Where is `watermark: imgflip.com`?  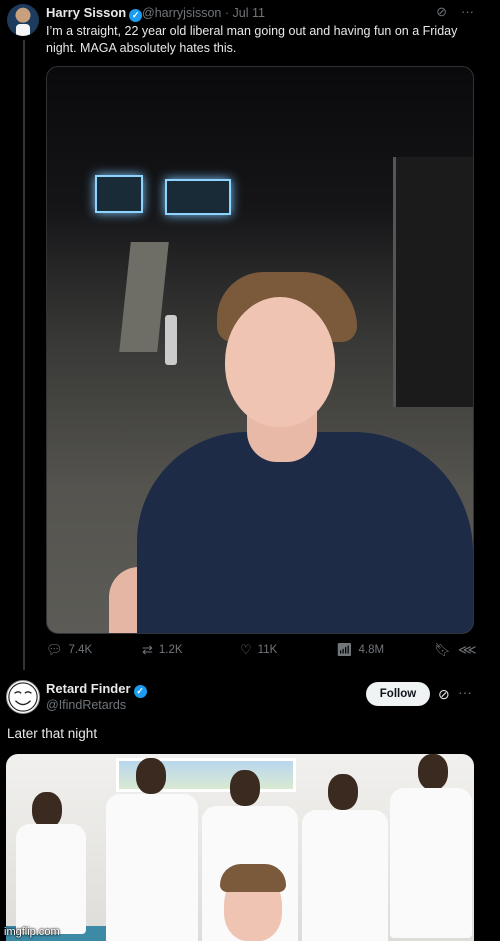 watermark: imgflip.com is located at coordinates (32, 932).